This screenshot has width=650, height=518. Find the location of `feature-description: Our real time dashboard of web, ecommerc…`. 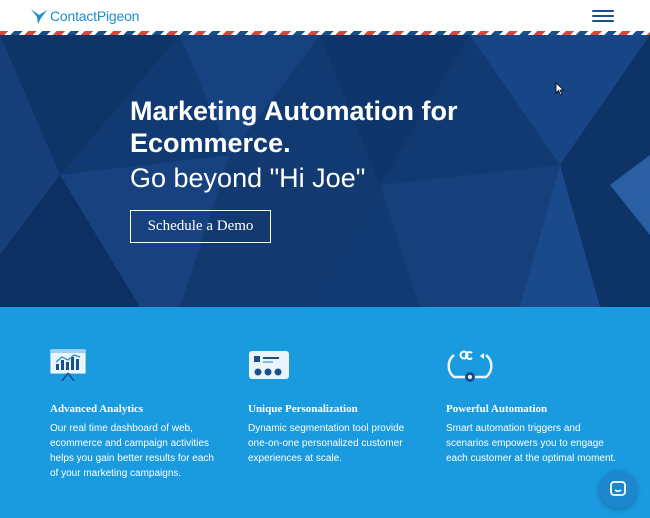

feature-description: Our real time dashboard of web, ecommerc… is located at coordinates (132, 451).